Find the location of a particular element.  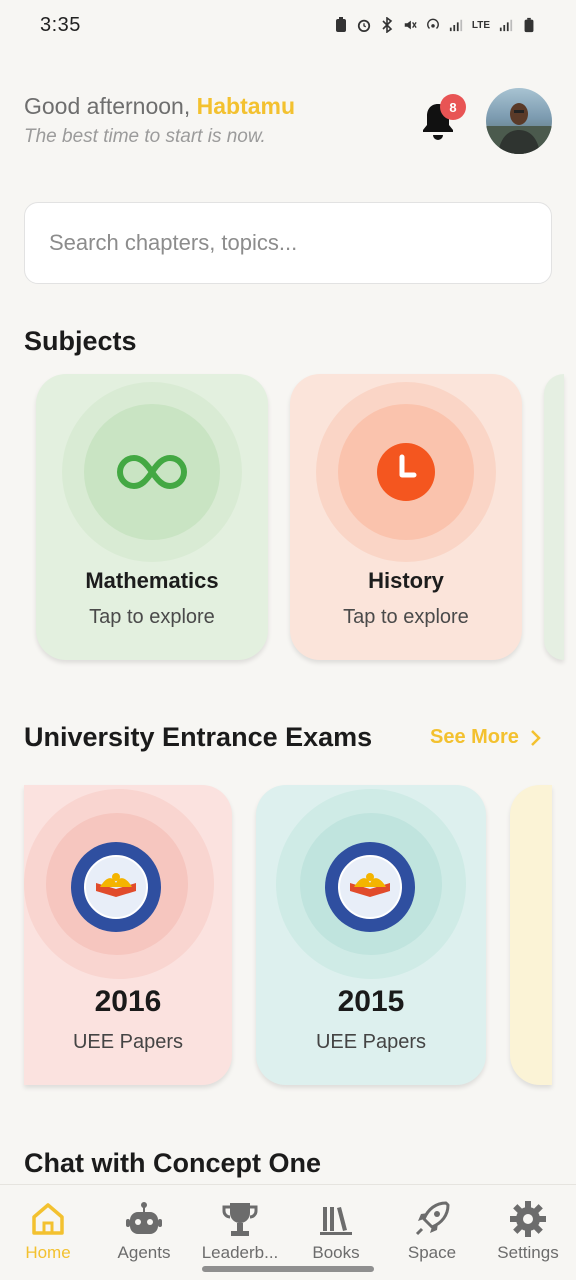

books-icon is located at coordinates (336, 1221).